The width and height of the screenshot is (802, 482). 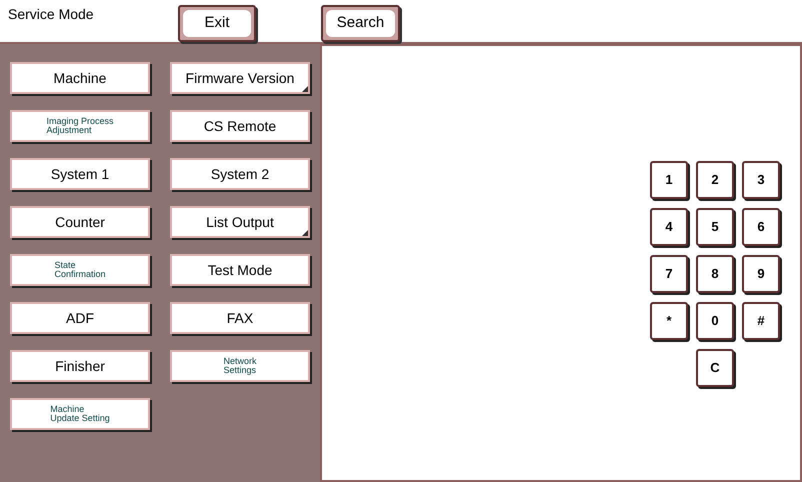 What do you see at coordinates (715, 180) in the screenshot?
I see `keypad-key: 2` at bounding box center [715, 180].